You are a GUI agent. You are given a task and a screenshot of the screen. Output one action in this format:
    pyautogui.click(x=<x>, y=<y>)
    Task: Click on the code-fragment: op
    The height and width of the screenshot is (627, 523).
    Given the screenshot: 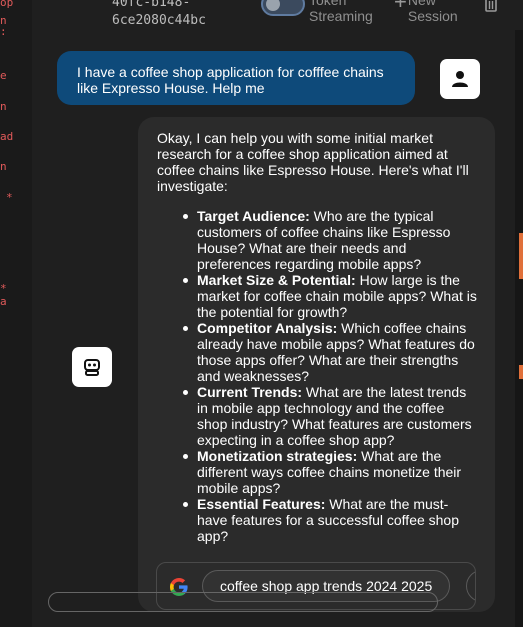 What is the action you would take?
    pyautogui.click(x=7, y=4)
    